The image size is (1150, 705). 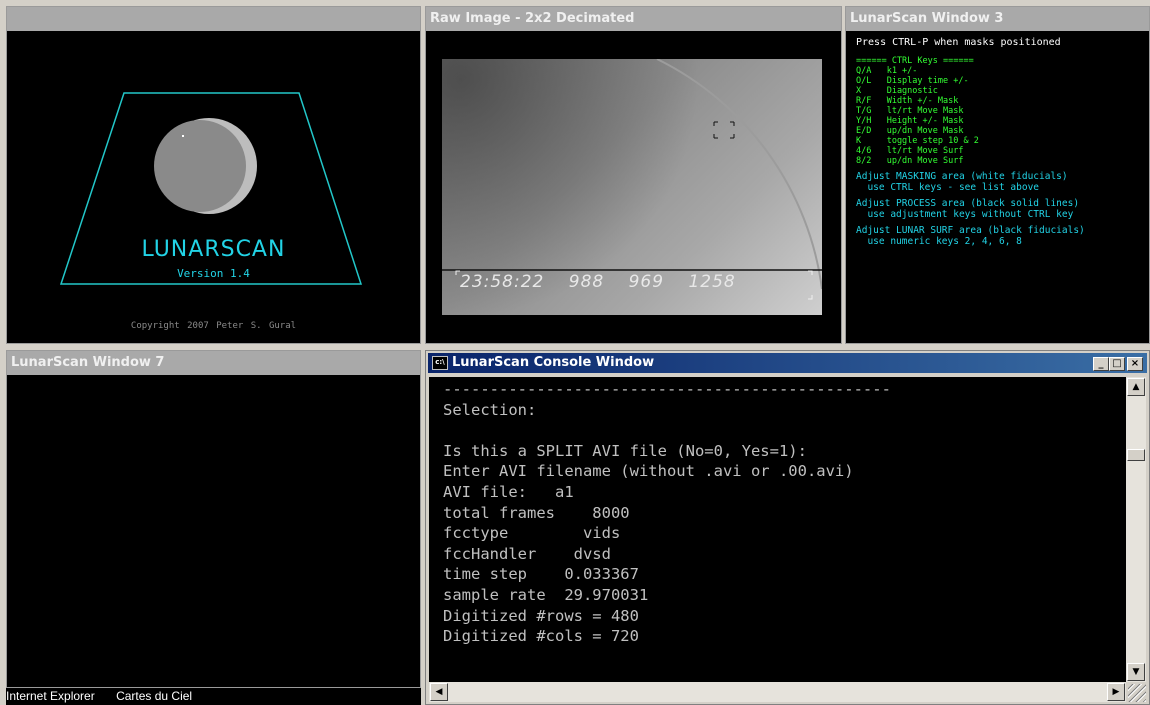 I want to click on splash-graphic, so click(x=211, y=188).